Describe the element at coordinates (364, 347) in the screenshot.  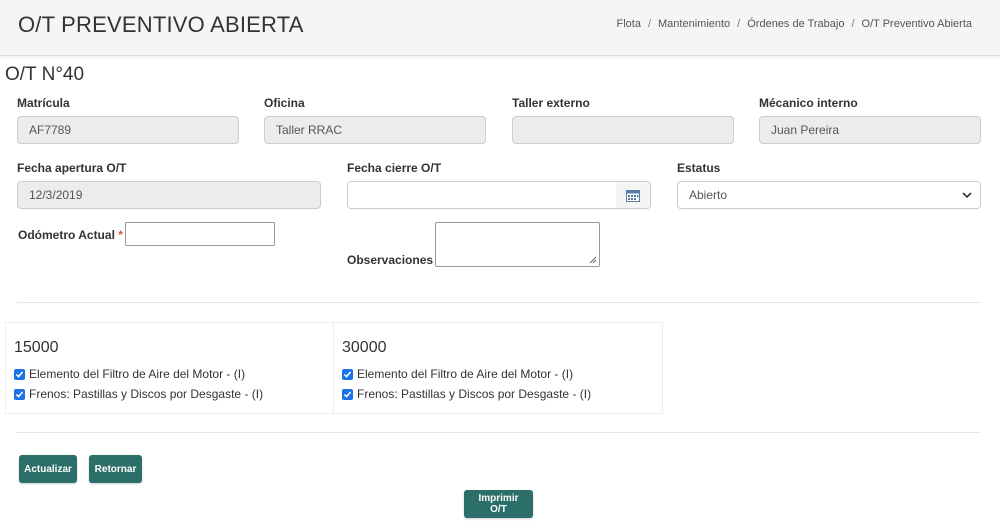
I see `maintenance-km-title: 30000` at that location.